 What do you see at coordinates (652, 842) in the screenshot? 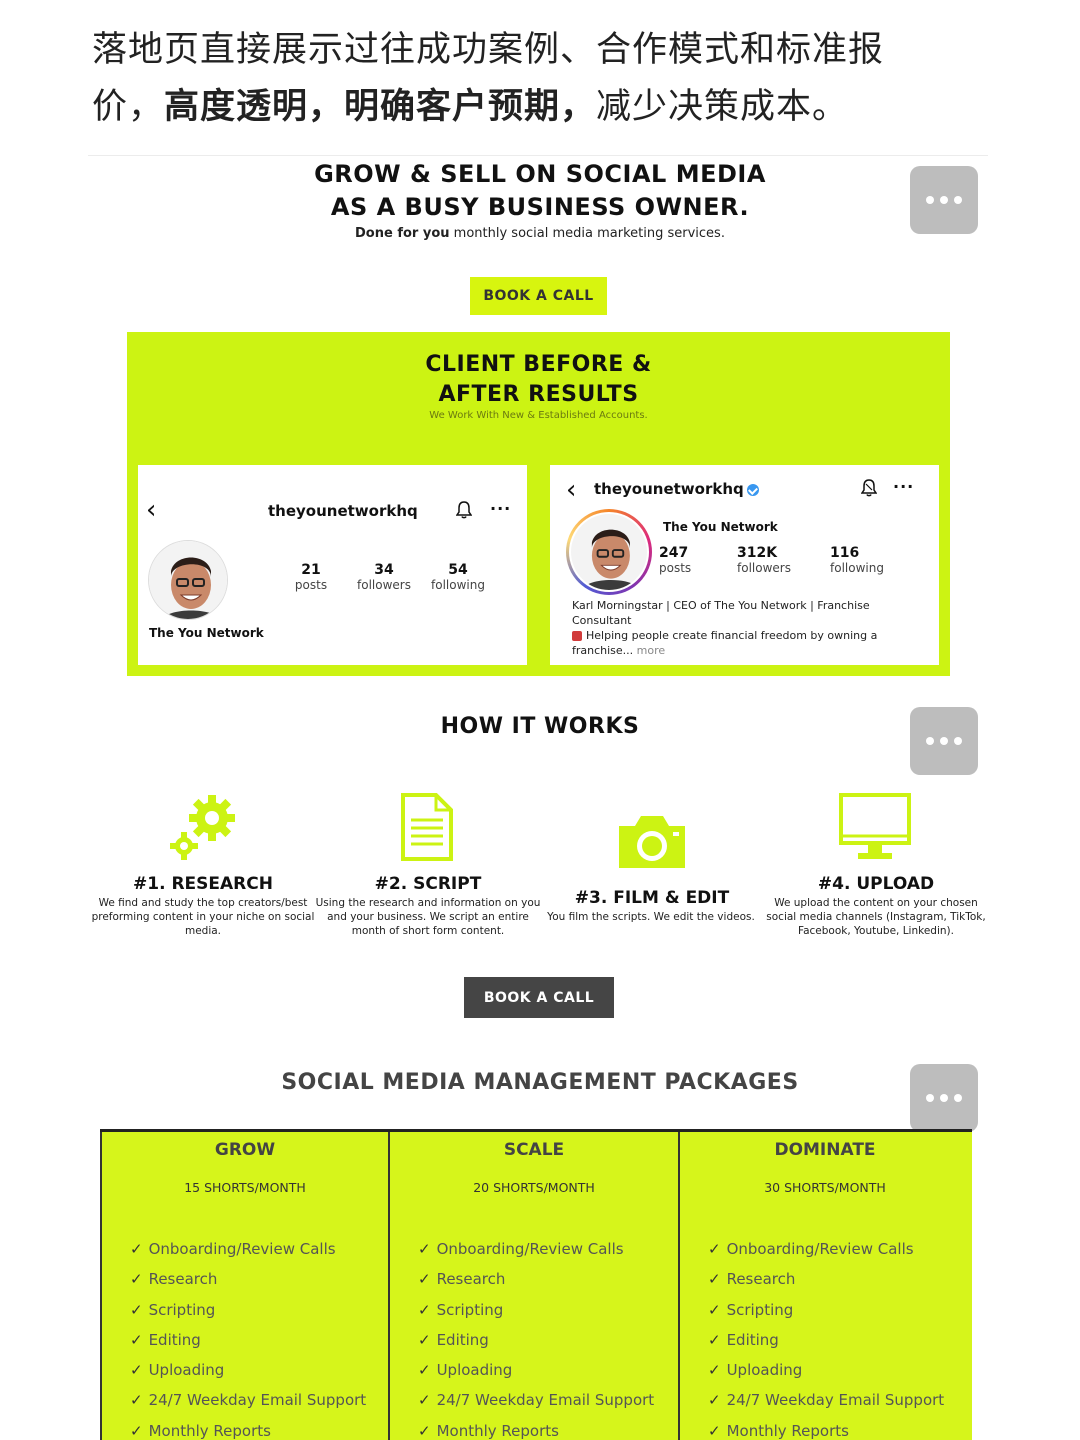
I see `camera-icon` at bounding box center [652, 842].